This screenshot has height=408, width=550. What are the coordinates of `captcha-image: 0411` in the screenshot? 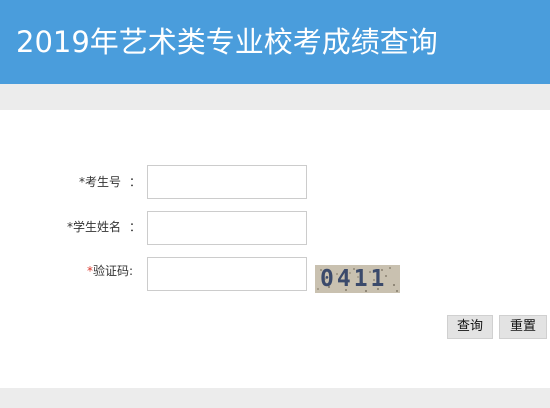 It's located at (357, 279).